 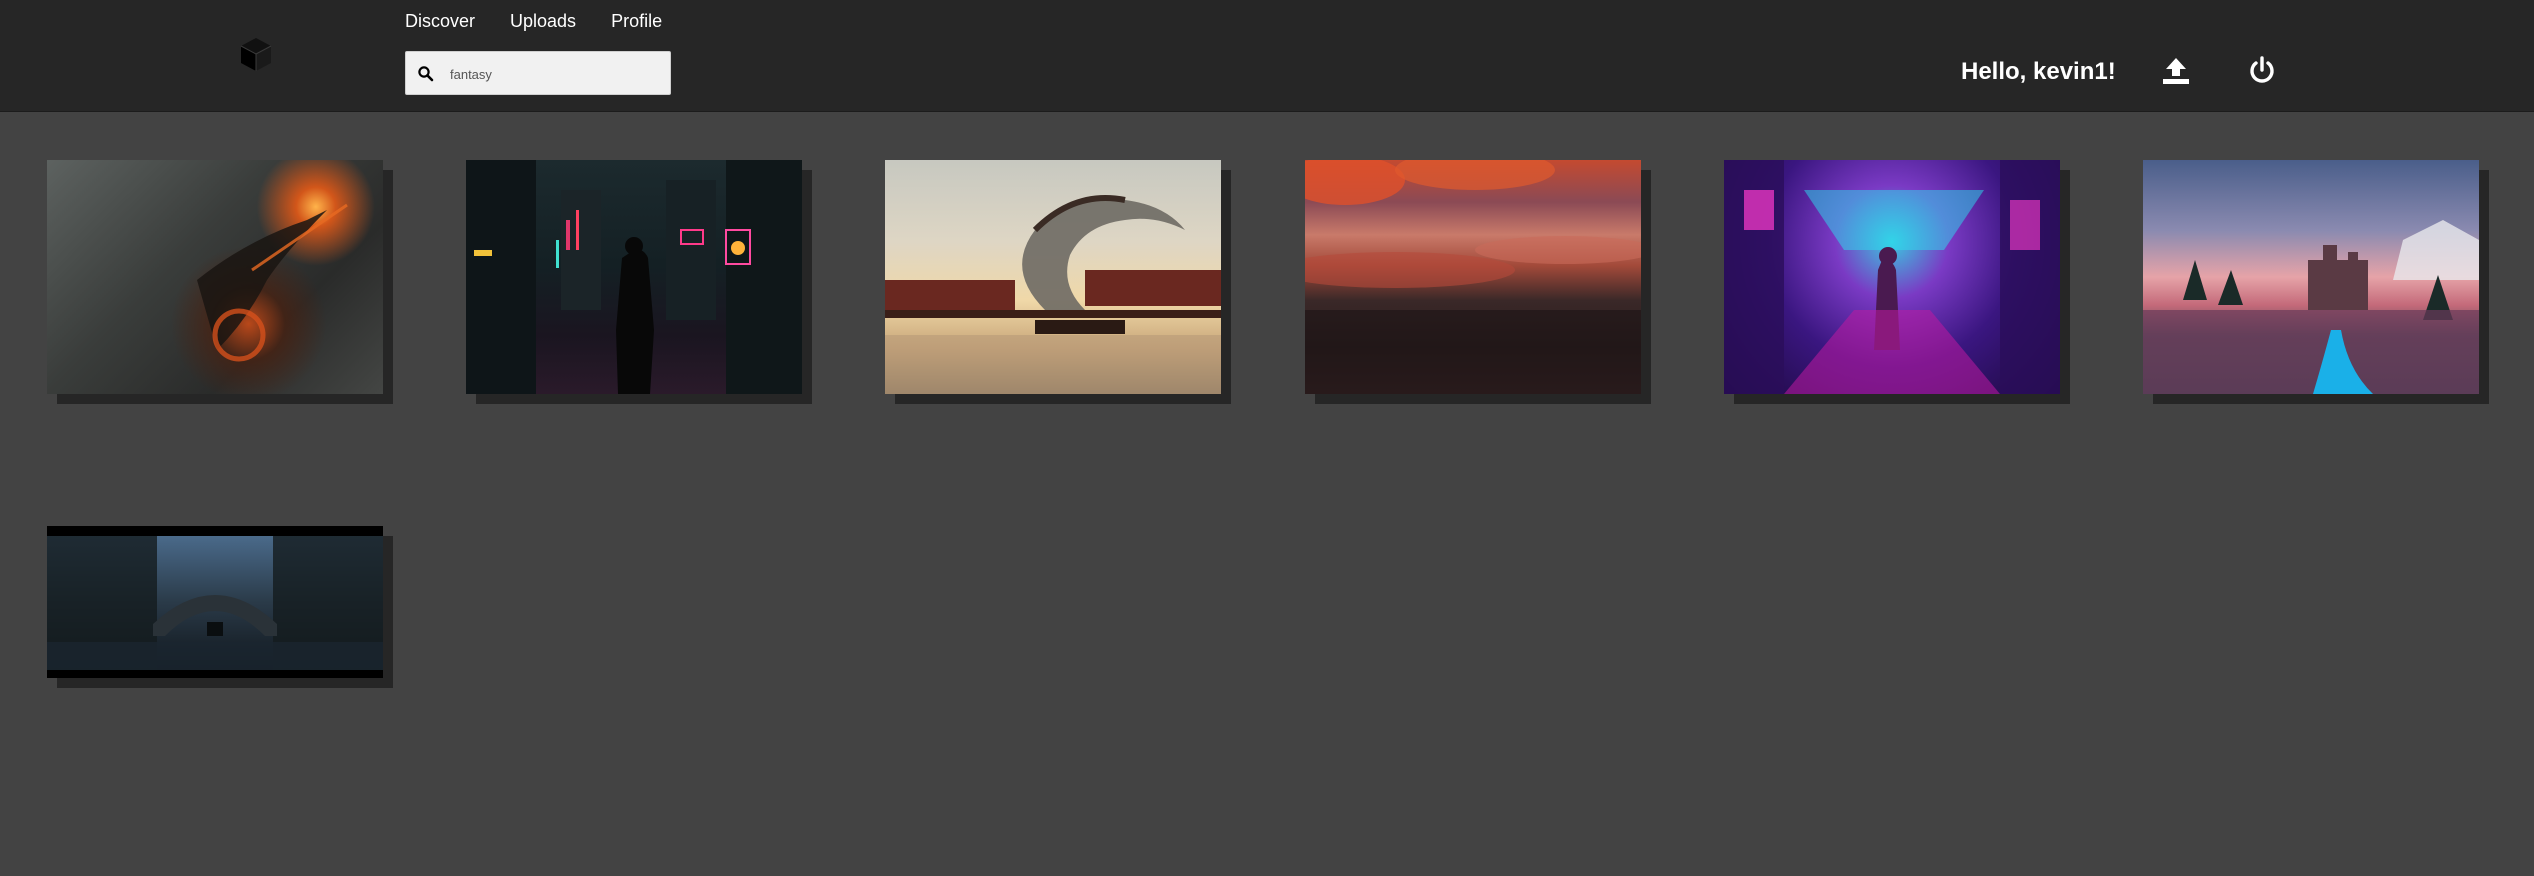 What do you see at coordinates (440, 21) in the screenshot?
I see `nav-discover-link: Discover` at bounding box center [440, 21].